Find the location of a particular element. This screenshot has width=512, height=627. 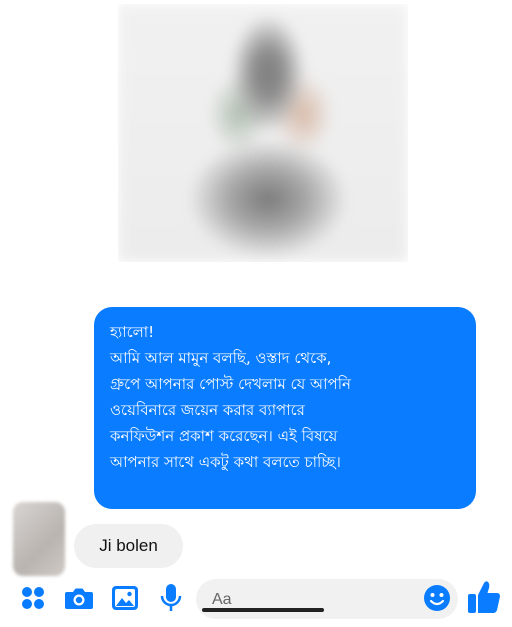

thumbs-up-icon is located at coordinates (484, 597).